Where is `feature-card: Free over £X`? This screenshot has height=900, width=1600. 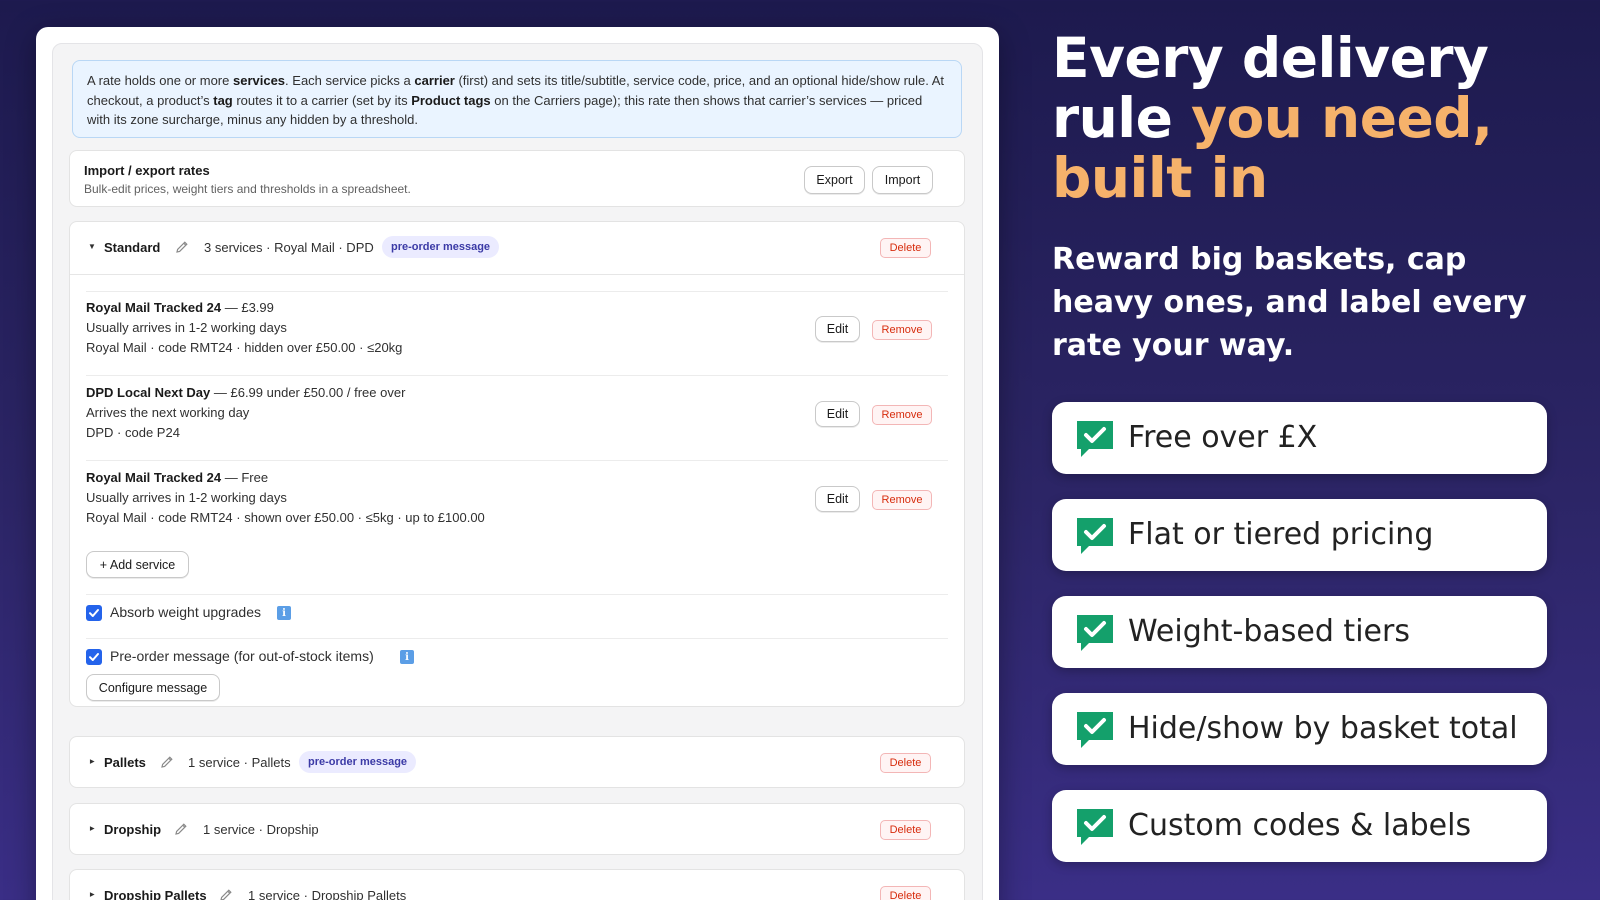 feature-card: Free over £X is located at coordinates (1299, 438).